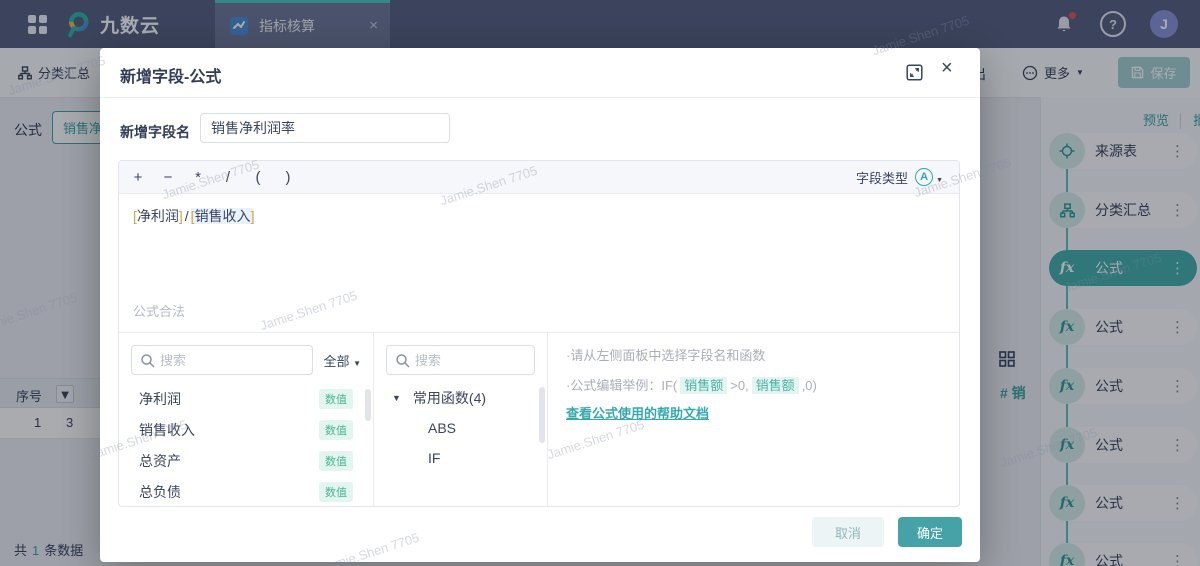  Describe the element at coordinates (666, 355) in the screenshot. I see `help-hint-1: ·请从左侧面板中选择字段名和函数` at that location.